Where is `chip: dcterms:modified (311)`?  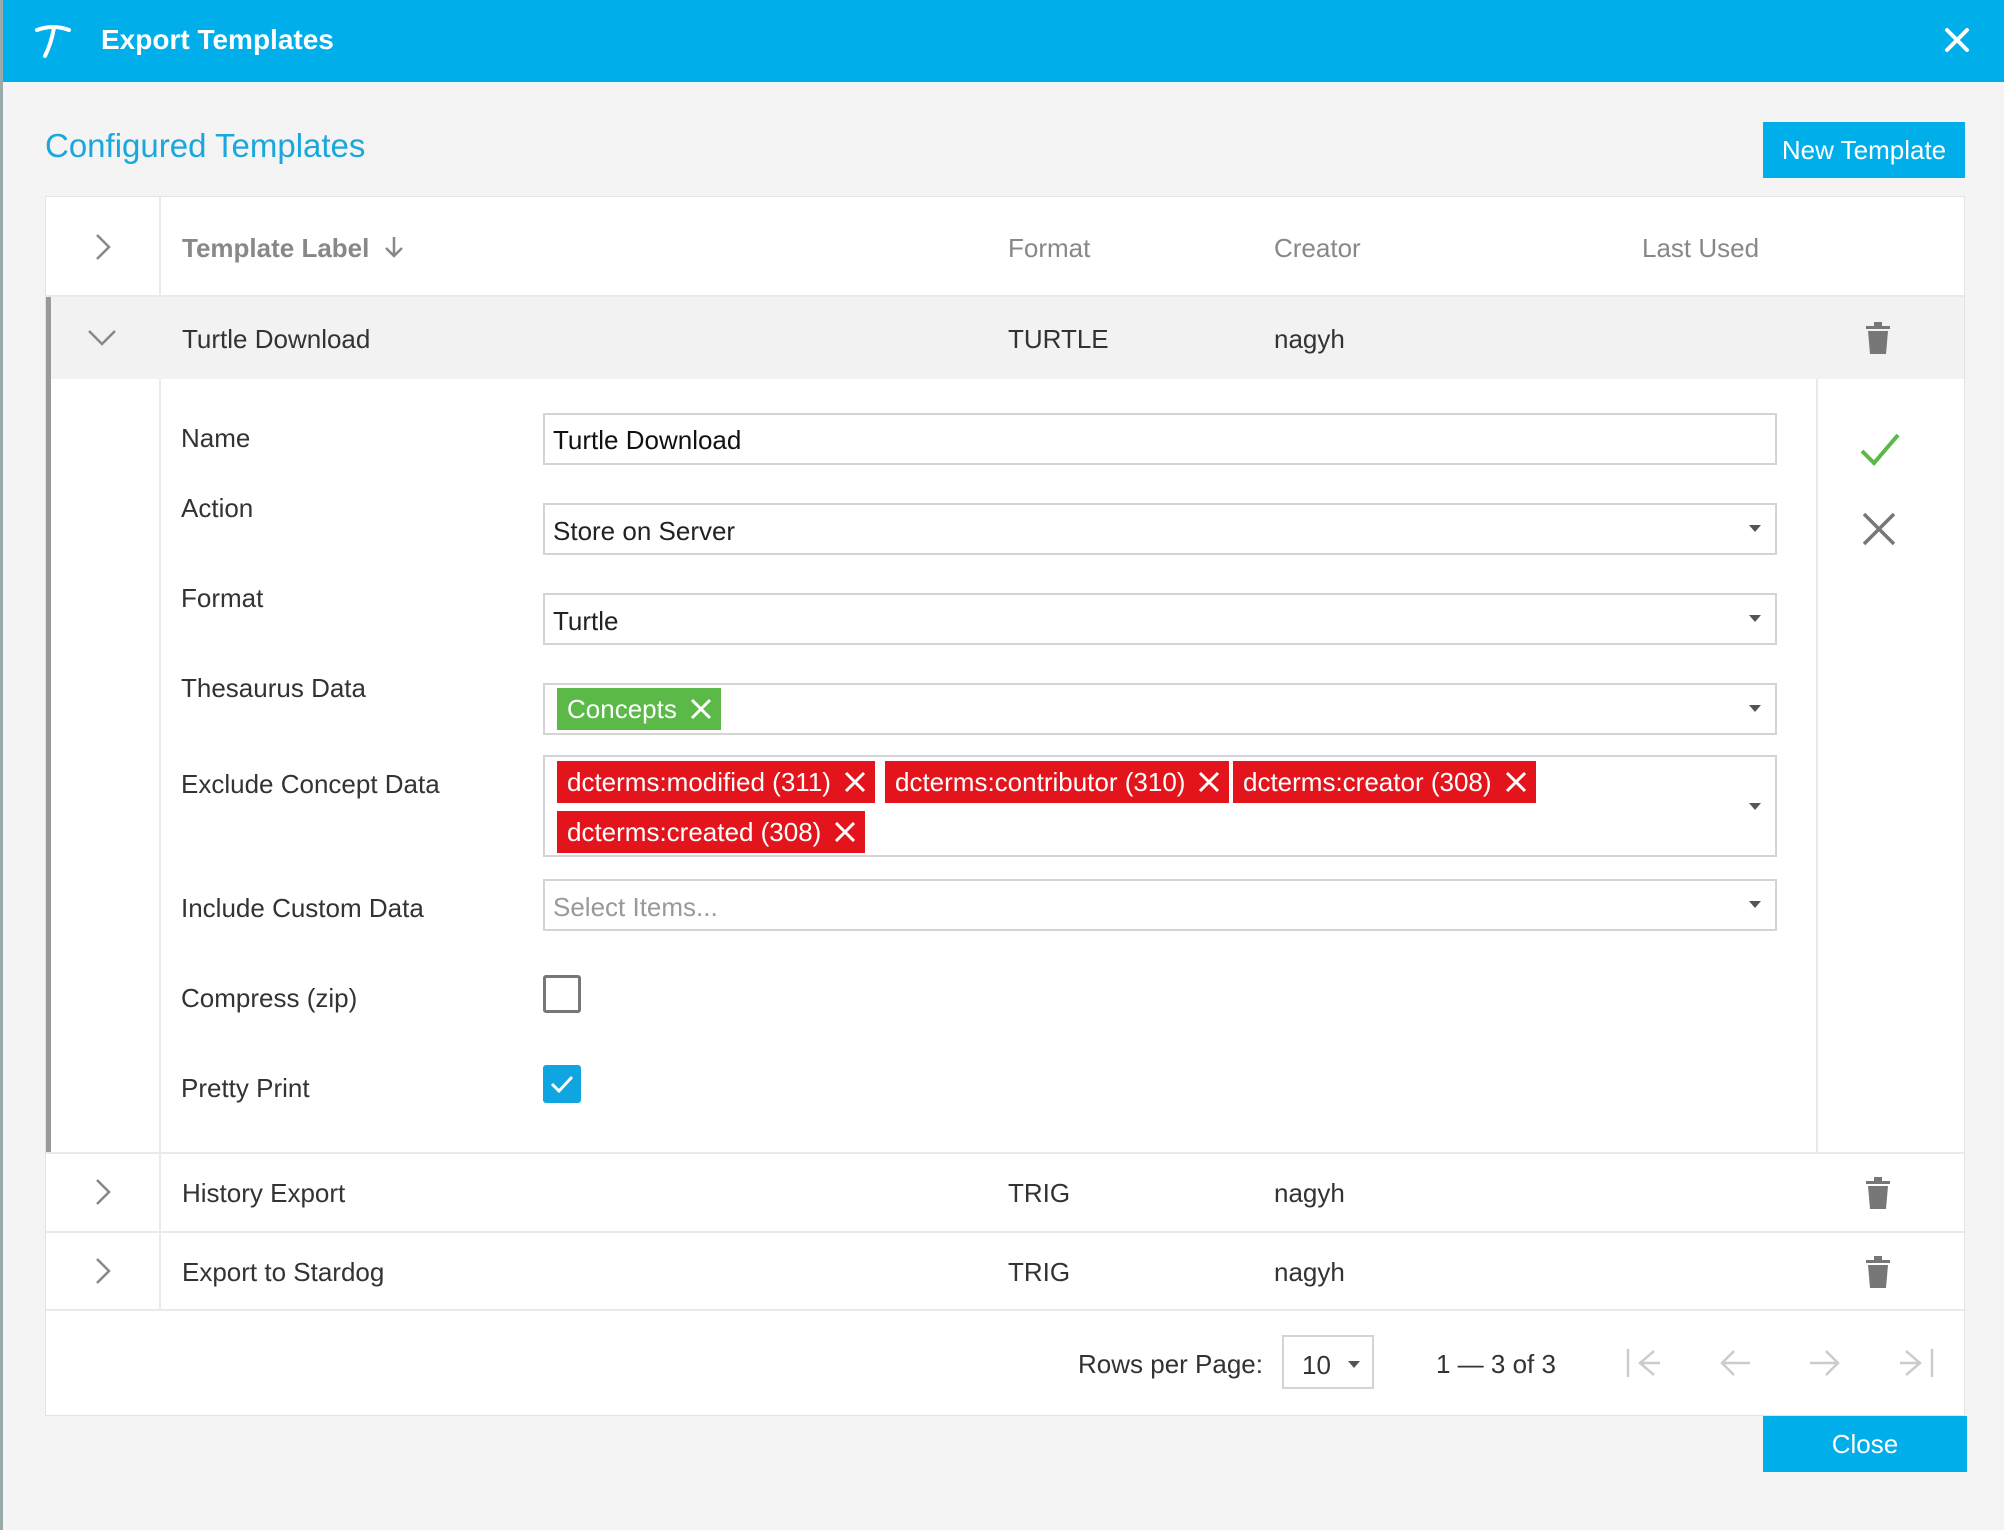
chip: dcterms:modified (311) is located at coordinates (716, 782).